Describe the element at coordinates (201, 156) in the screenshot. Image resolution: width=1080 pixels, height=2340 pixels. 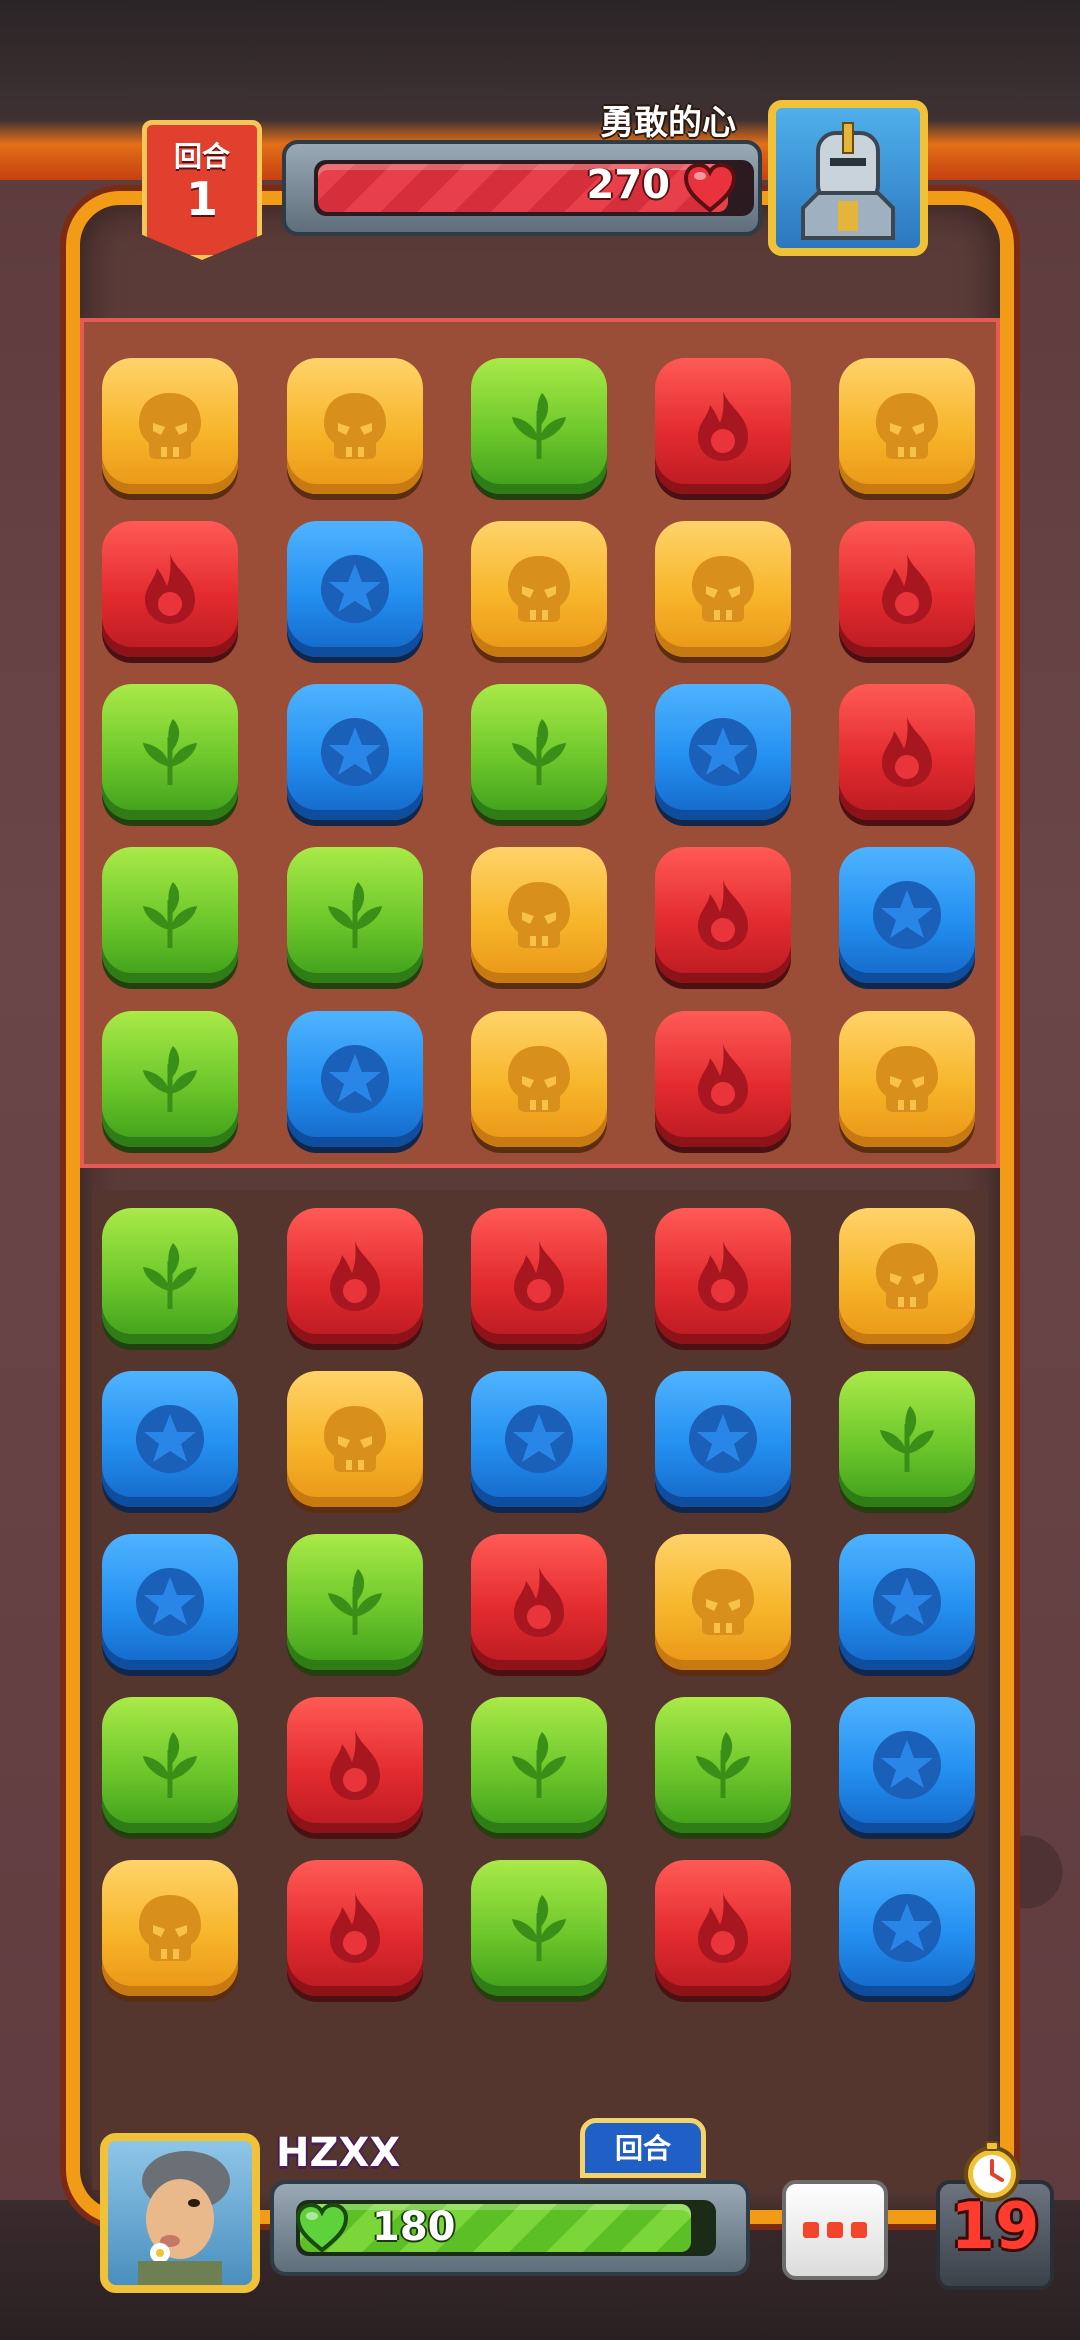
I see `round-label: 回合` at that location.